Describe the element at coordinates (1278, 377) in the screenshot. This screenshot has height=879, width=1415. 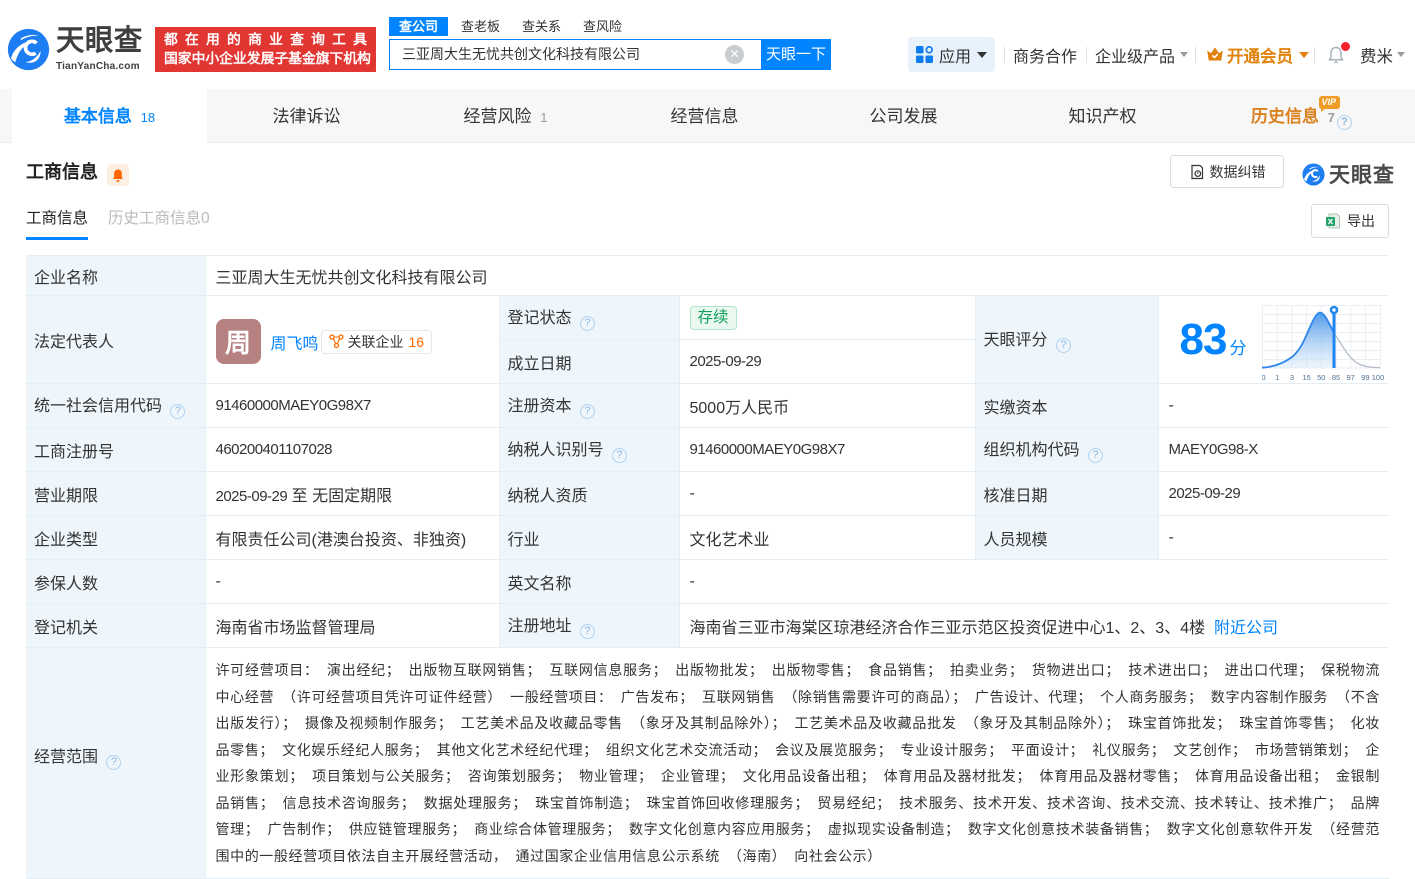
I see `svg-text: 1` at that location.